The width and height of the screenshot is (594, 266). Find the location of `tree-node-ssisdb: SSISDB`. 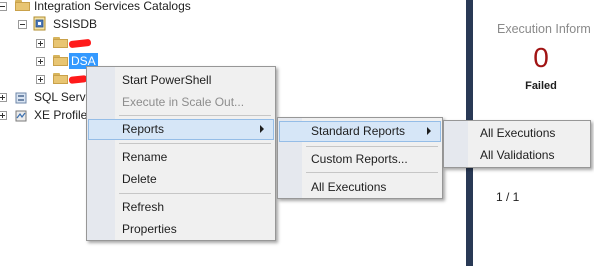

tree-node-ssisdb: SSISDB is located at coordinates (100, 24).